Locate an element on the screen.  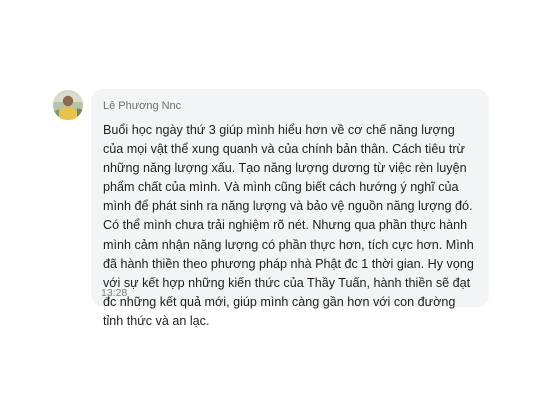
sender-name: Lê Phương Nnc is located at coordinates (290, 106).